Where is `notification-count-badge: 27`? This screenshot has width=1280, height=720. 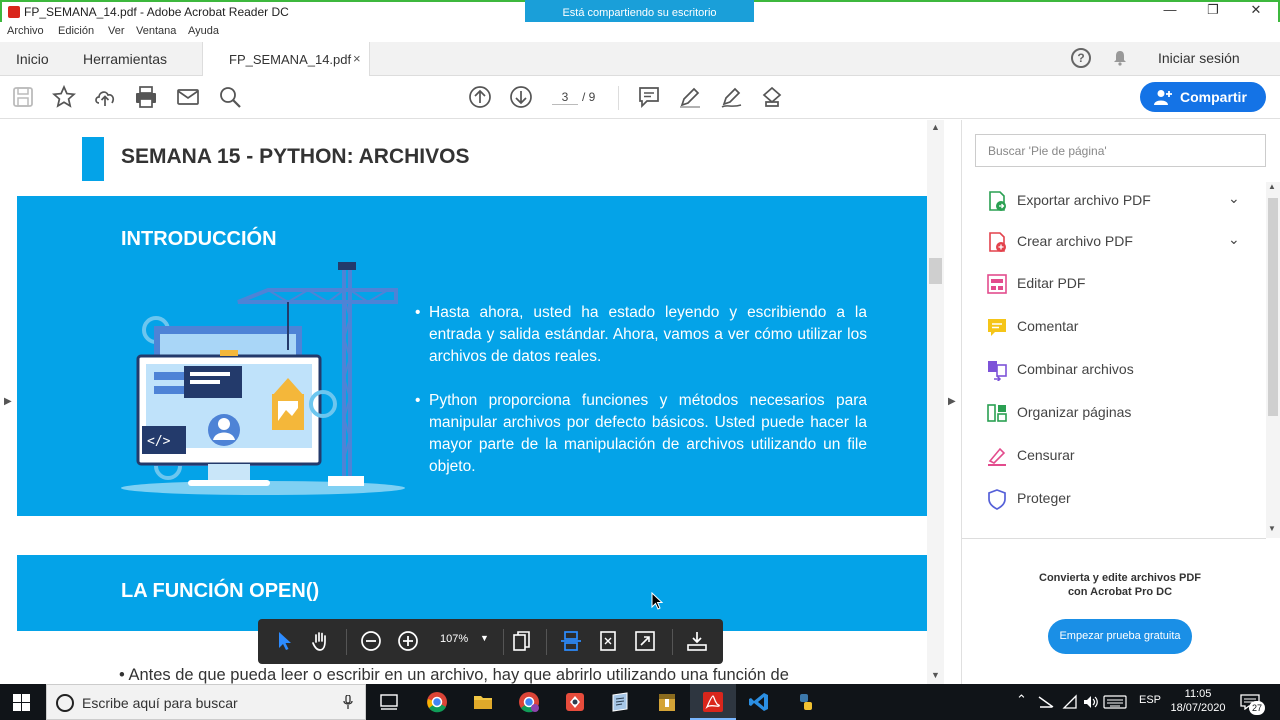
notification-count-badge: 27 is located at coordinates (1257, 708).